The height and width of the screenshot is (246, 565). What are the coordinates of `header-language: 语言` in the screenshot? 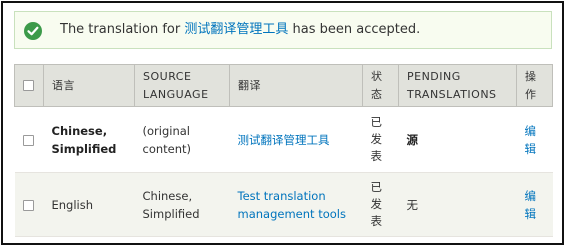 It's located at (89, 85).